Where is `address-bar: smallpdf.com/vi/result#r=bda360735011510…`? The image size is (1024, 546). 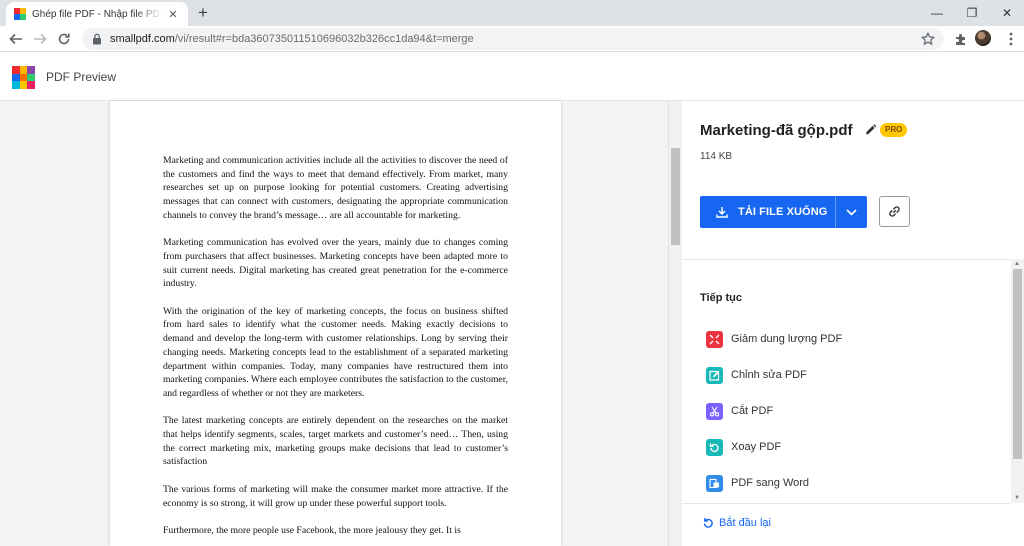 address-bar: smallpdf.com/vi/result#r=bda360735011510… is located at coordinates (513, 39).